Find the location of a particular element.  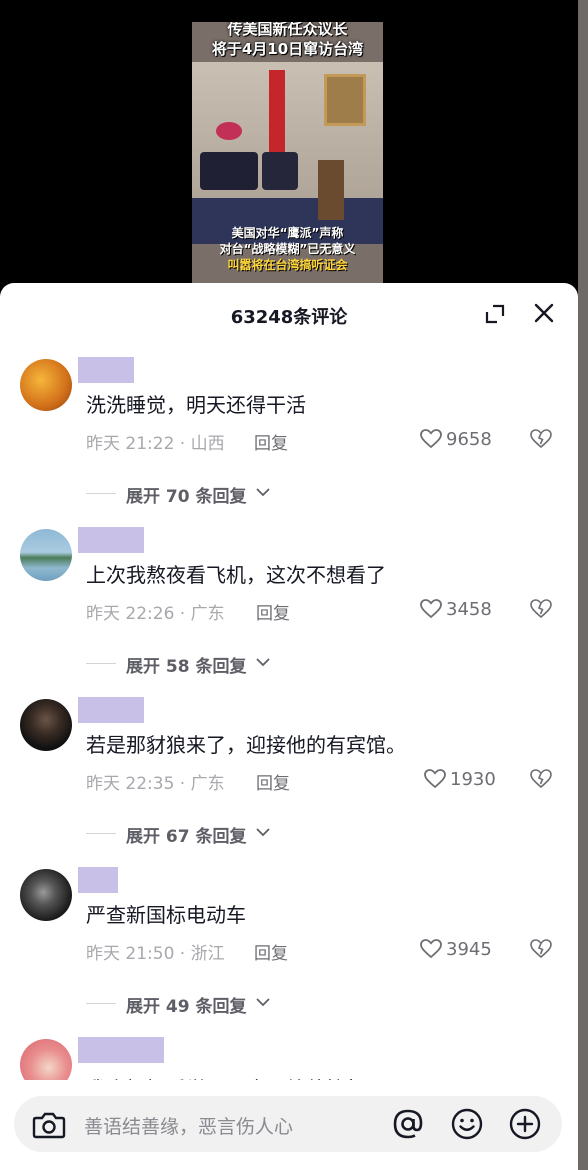

video-caption-line3: 叫嚣将在台湾搞听证会 is located at coordinates (287, 265).